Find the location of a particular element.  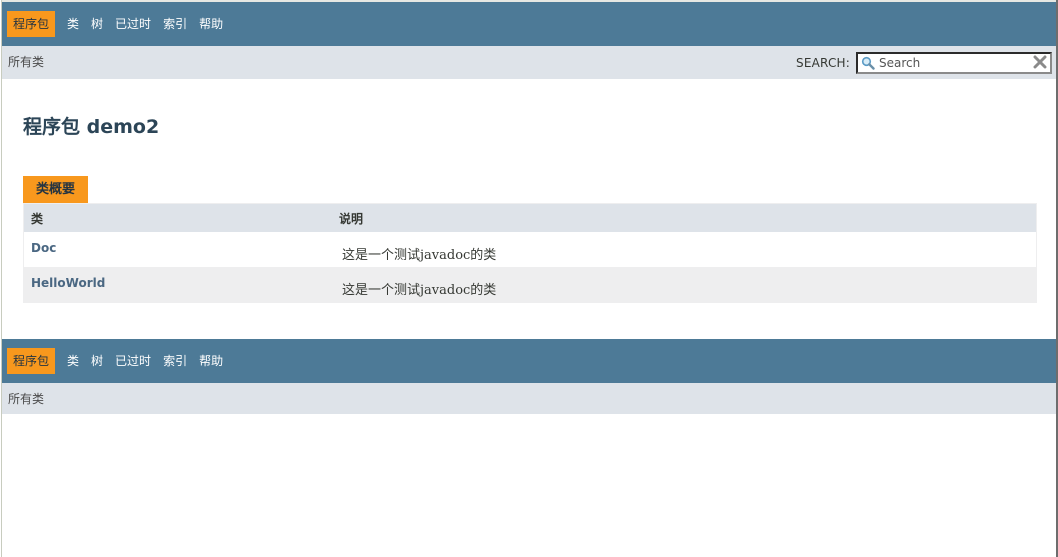

table-header-row: 类 说明 is located at coordinates (530, 217).